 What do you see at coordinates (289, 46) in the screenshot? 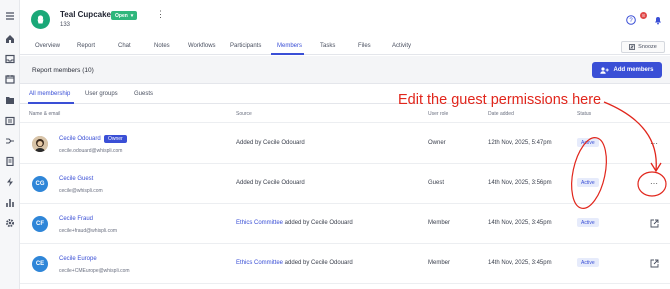
I see `tab-members: Members` at bounding box center [289, 46].